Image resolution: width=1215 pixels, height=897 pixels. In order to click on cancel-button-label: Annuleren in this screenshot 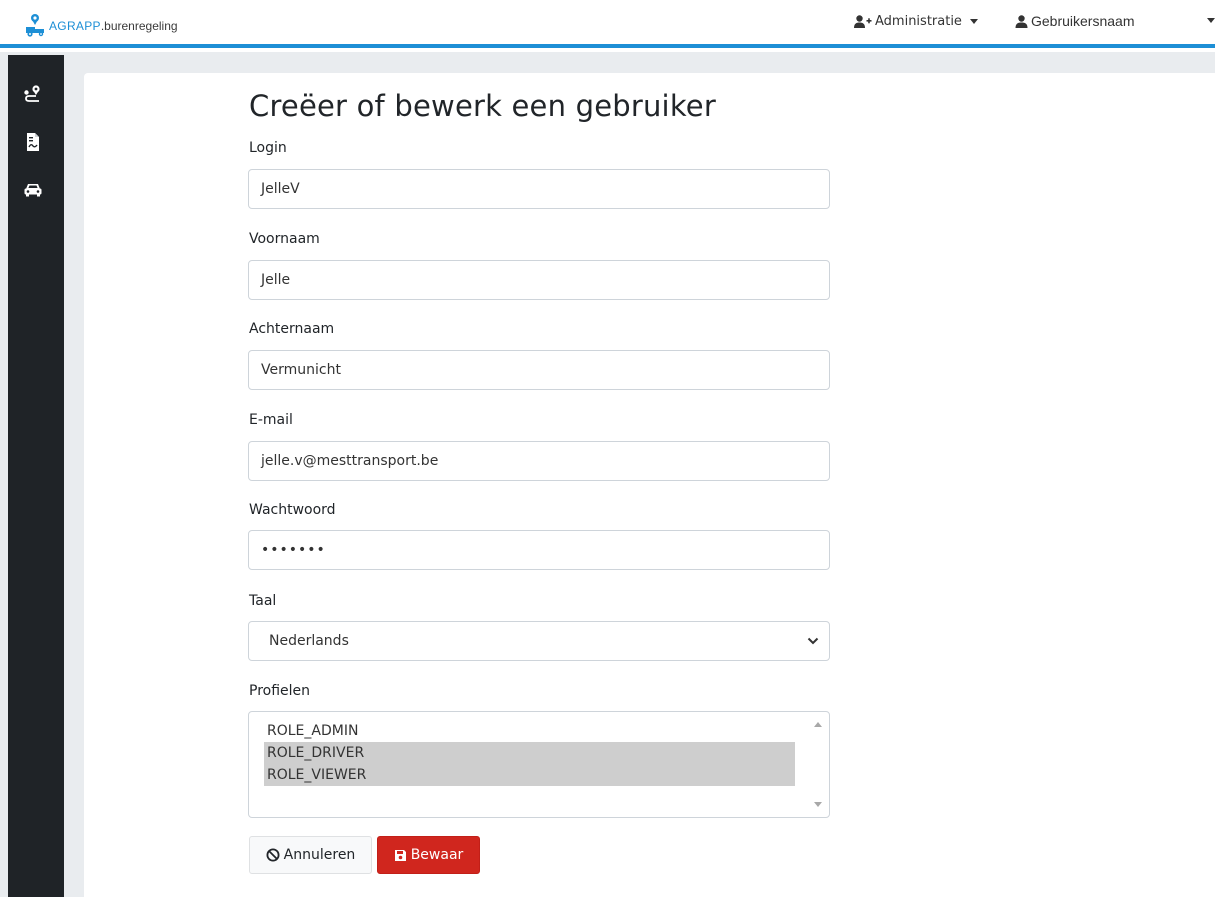, I will do `click(319, 855)`.